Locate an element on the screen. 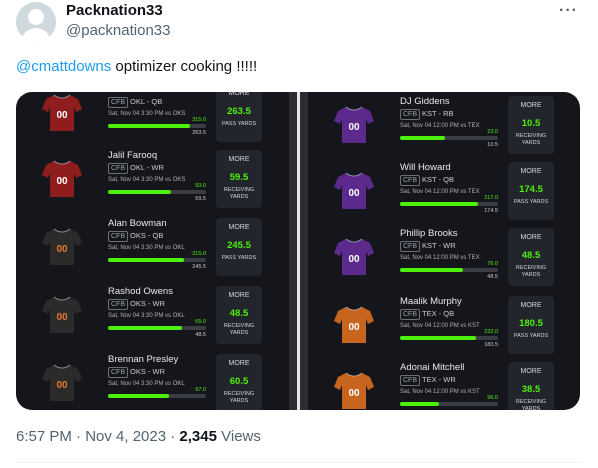 This screenshot has width=598, height=468. more-button: MORE 174.5 PASS YARDS is located at coordinates (531, 191).